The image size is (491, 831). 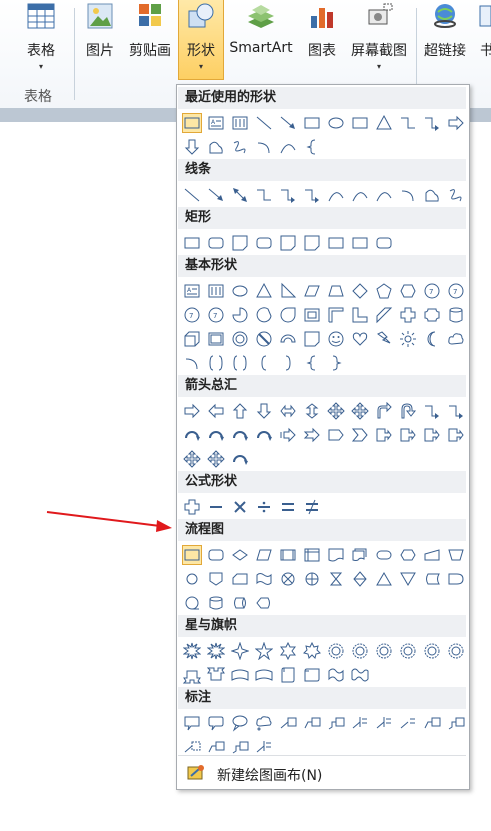 I want to click on basic-sun-shape-icon, so click(x=408, y=339).